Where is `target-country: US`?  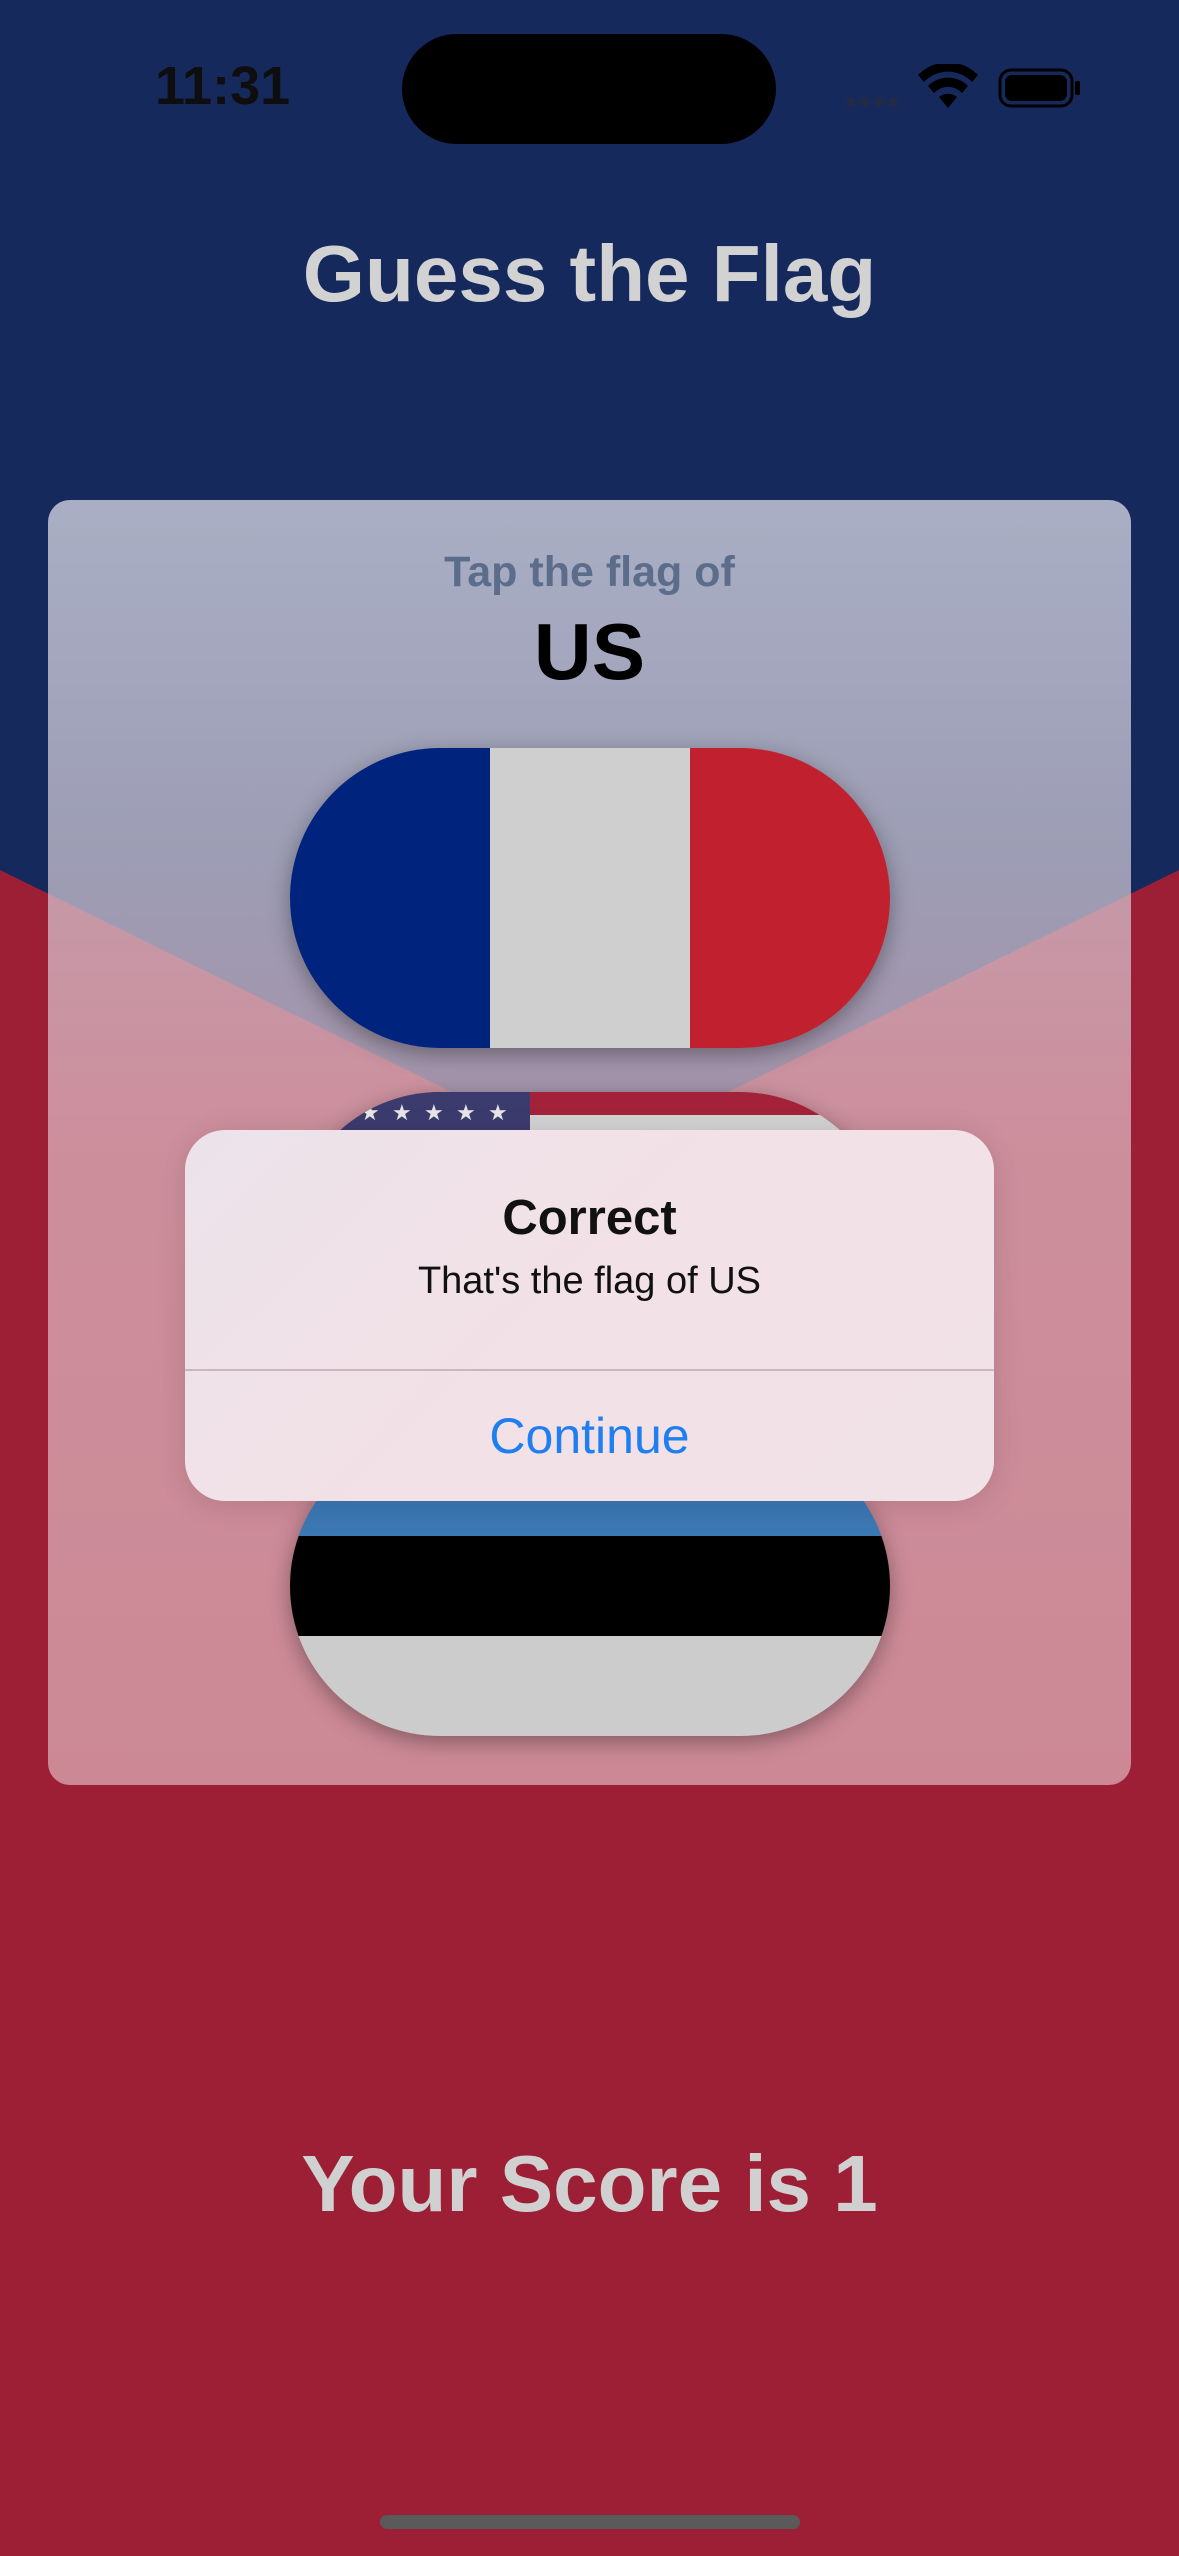 target-country: US is located at coordinates (589, 651).